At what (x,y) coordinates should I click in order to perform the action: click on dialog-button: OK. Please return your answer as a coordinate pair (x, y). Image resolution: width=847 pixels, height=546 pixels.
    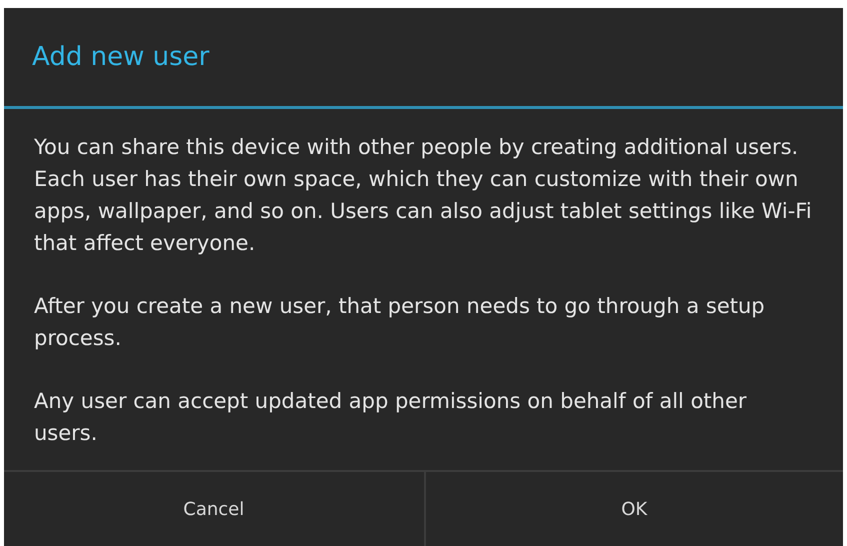
    Looking at the image, I should click on (633, 509).